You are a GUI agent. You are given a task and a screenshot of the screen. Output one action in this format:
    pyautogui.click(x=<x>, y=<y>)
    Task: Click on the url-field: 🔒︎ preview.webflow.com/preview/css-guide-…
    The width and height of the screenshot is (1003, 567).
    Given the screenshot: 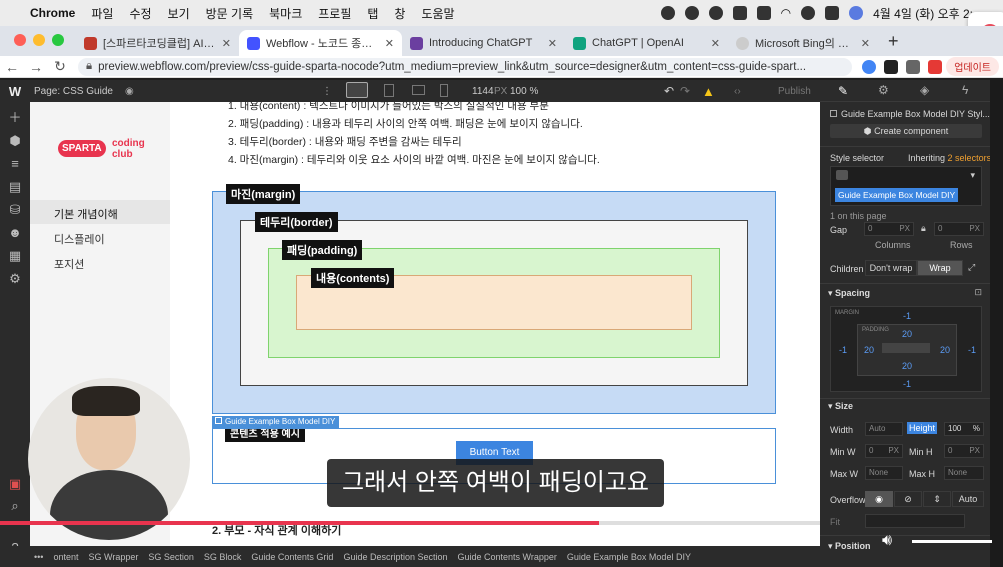 What is the action you would take?
    pyautogui.click(x=465, y=66)
    